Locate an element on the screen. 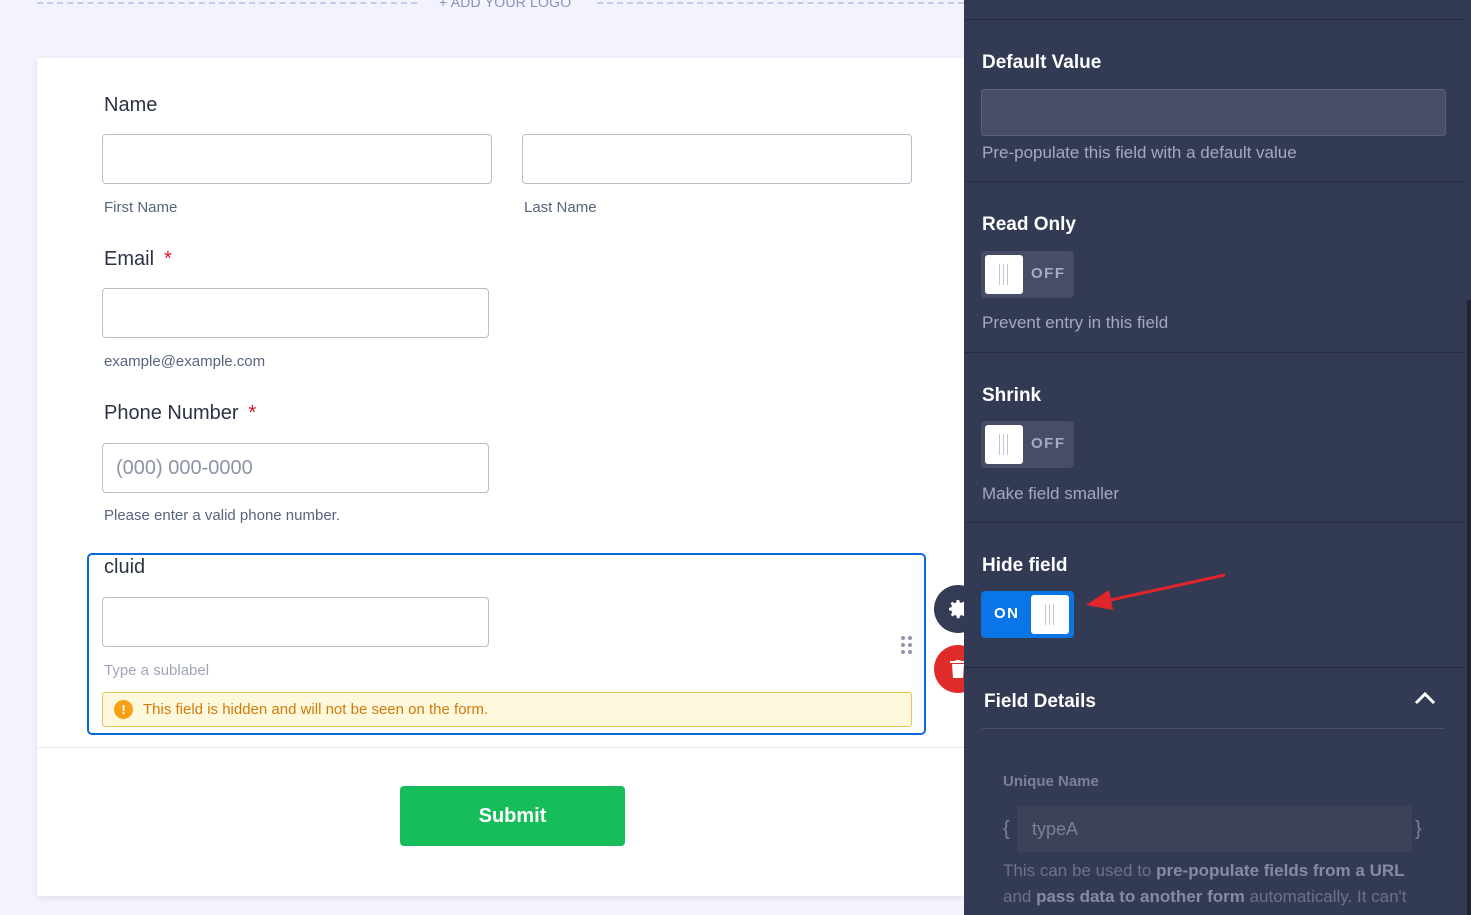 This screenshot has width=1471, height=915. first-name-input is located at coordinates (297, 159).